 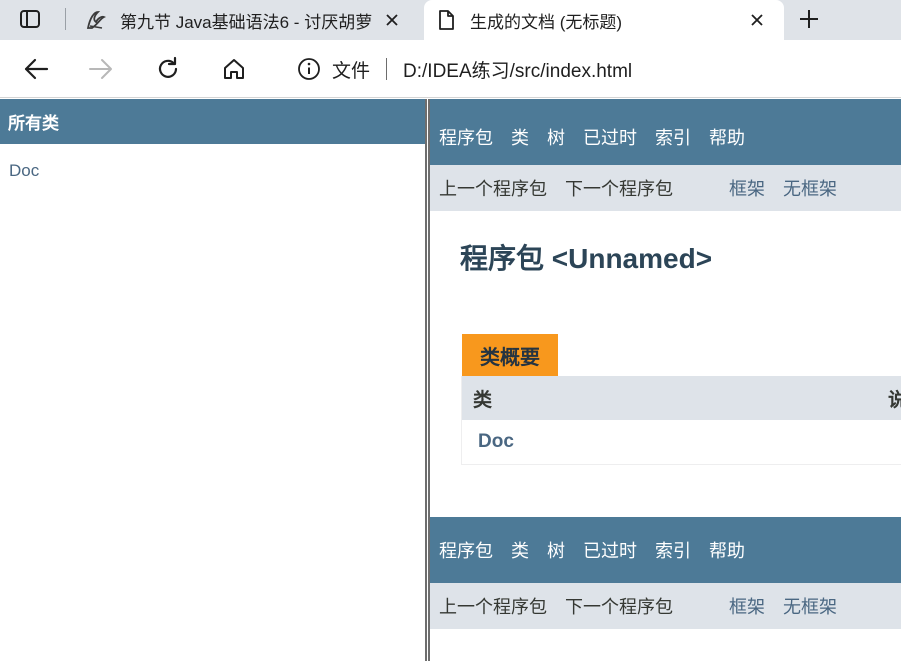 What do you see at coordinates (36, 69) in the screenshot?
I see `back-arrow-icon` at bounding box center [36, 69].